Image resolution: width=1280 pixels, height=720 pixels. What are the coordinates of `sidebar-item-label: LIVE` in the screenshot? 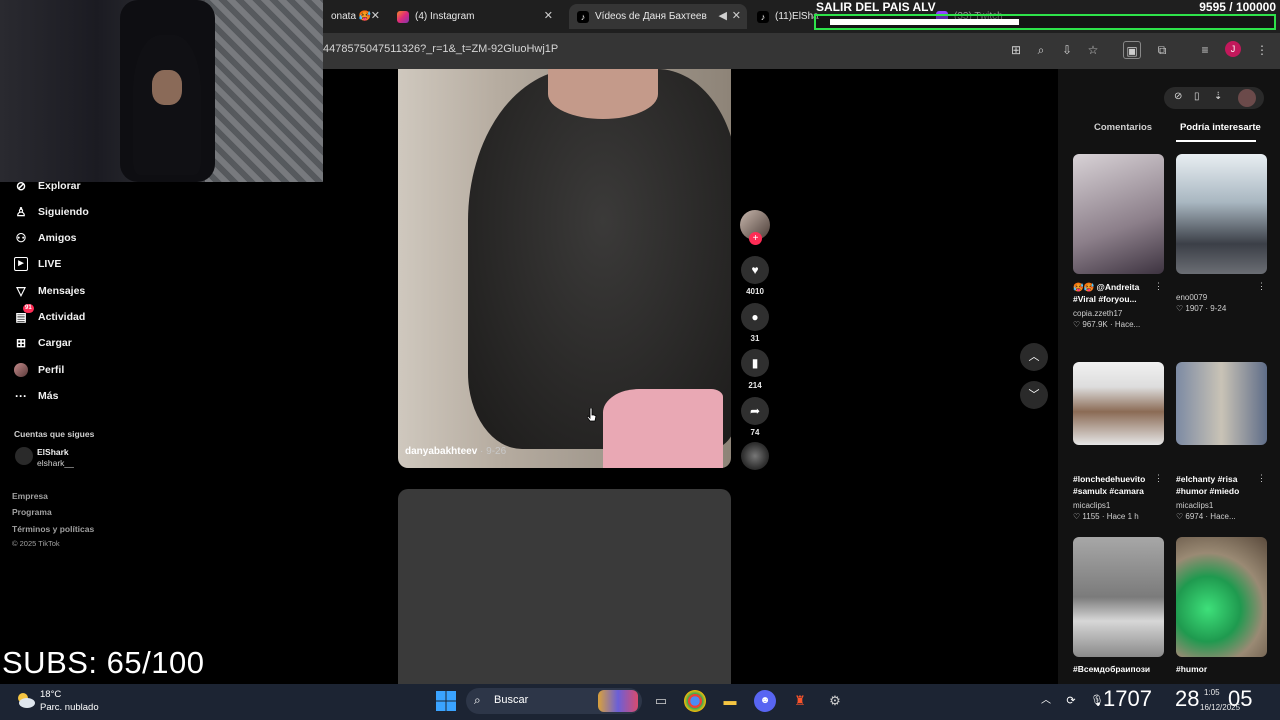 It's located at (50, 264).